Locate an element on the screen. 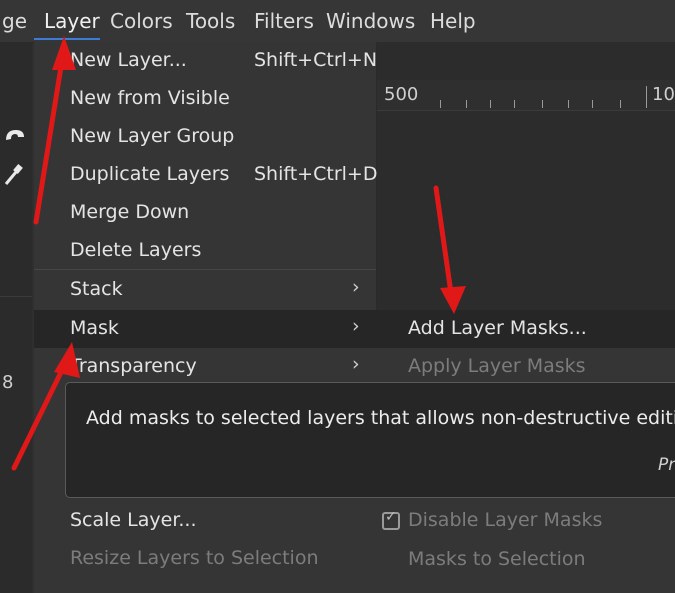 Image resolution: width=675 pixels, height=593 pixels. menu-item-label: New from Visible is located at coordinates (150, 98).